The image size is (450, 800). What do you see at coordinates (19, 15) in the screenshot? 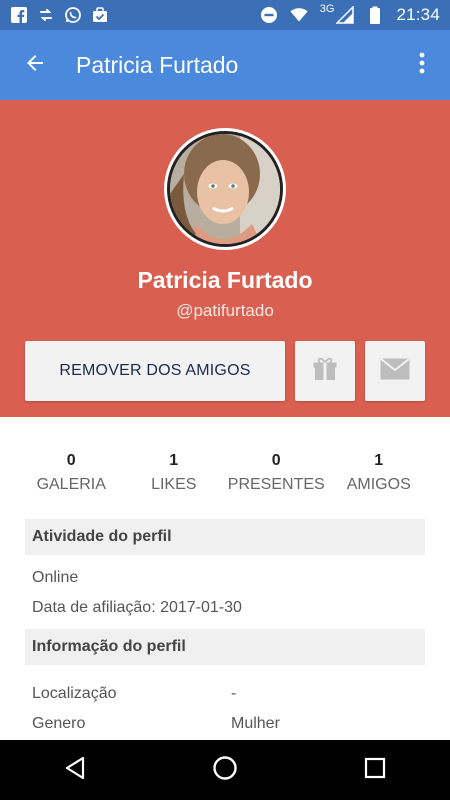
I see `facebook-icon` at bounding box center [19, 15].